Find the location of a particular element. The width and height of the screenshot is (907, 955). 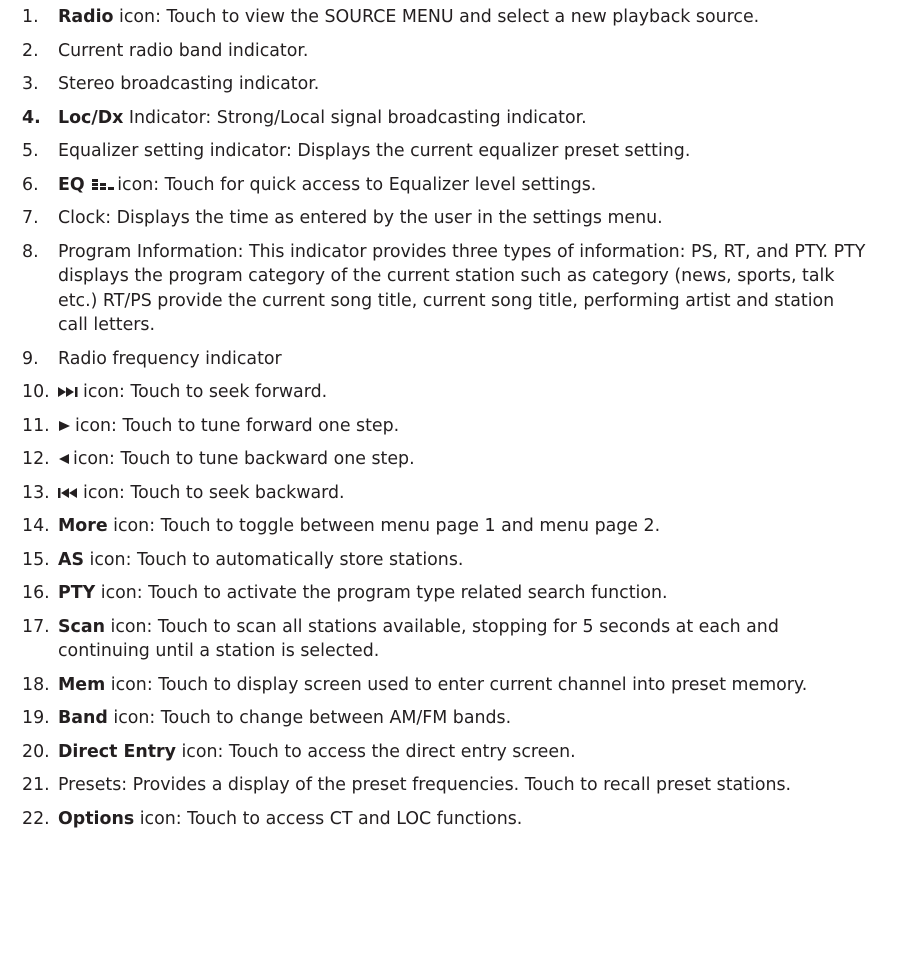

item-number: 19. is located at coordinates (36, 718).